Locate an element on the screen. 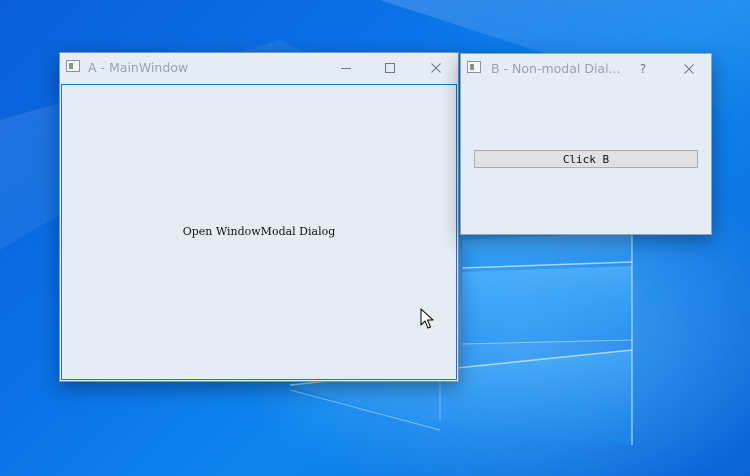  arrow-cursor-icon is located at coordinates (427, 318).